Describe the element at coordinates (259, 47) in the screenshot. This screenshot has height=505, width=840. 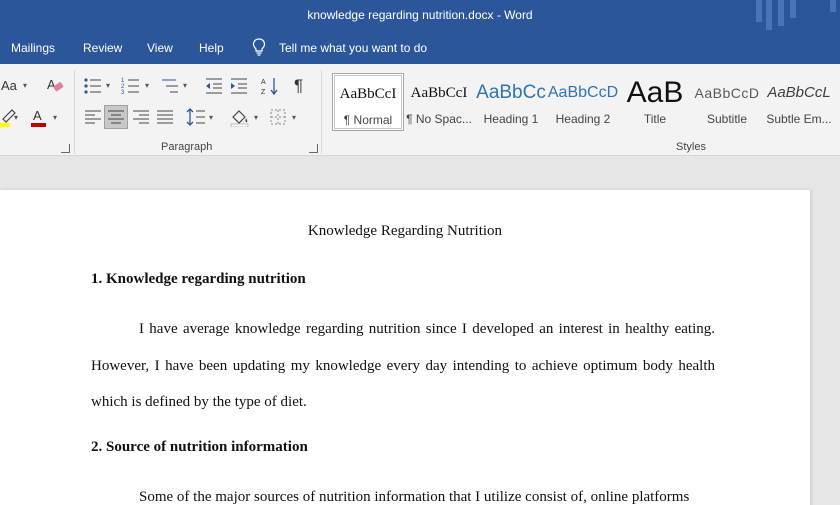
I see `lightbulb-icon` at that location.